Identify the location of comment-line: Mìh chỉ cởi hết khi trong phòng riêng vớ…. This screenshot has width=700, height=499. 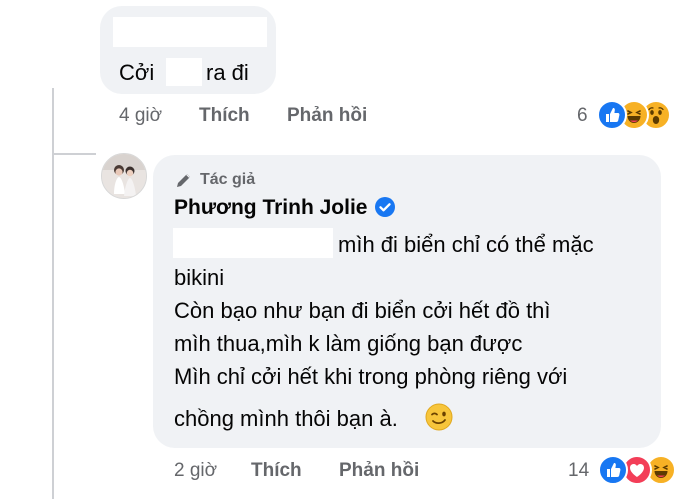
(371, 376).